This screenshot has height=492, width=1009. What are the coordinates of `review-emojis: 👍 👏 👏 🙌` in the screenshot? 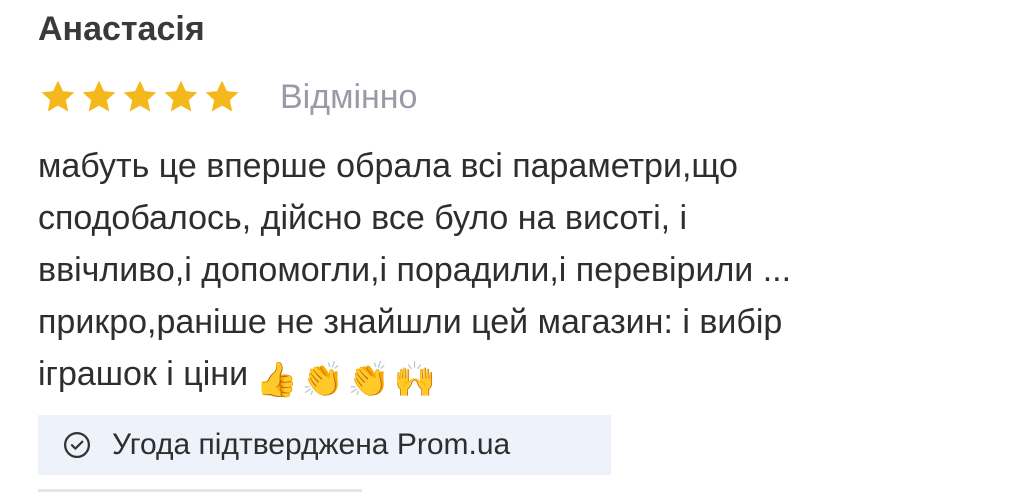 It's located at (346, 380).